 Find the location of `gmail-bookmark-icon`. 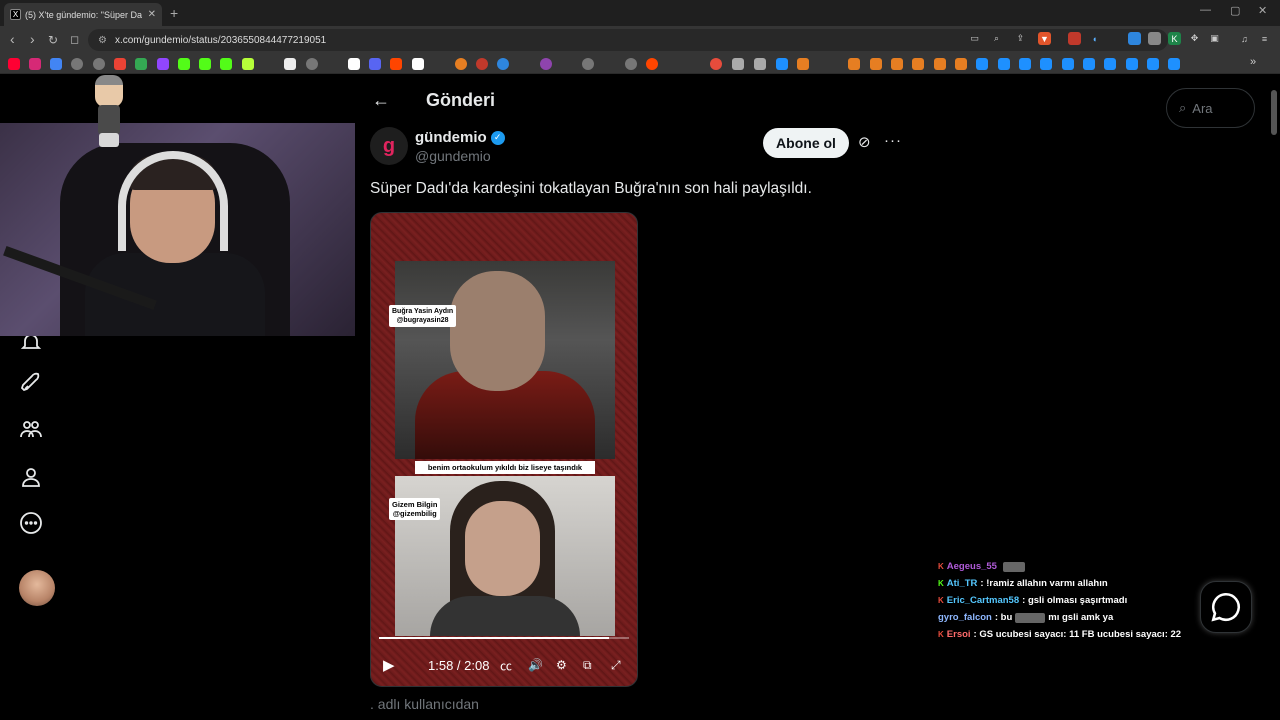

gmail-bookmark-icon is located at coordinates (120, 64).